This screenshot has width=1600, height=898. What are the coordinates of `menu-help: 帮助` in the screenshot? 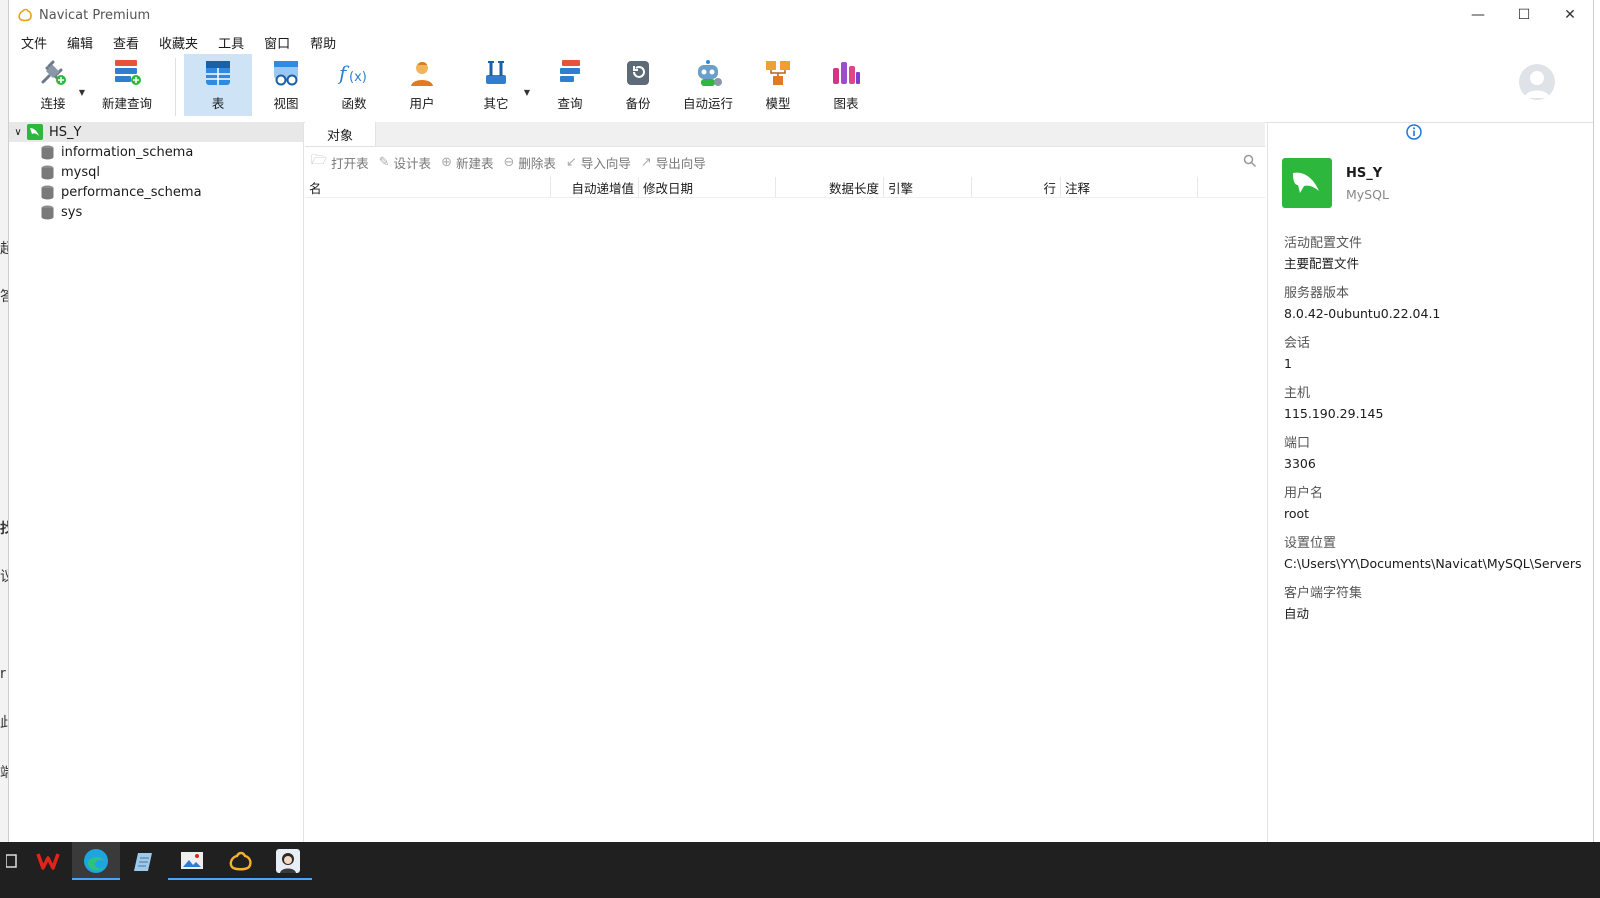 It's located at (325, 42).